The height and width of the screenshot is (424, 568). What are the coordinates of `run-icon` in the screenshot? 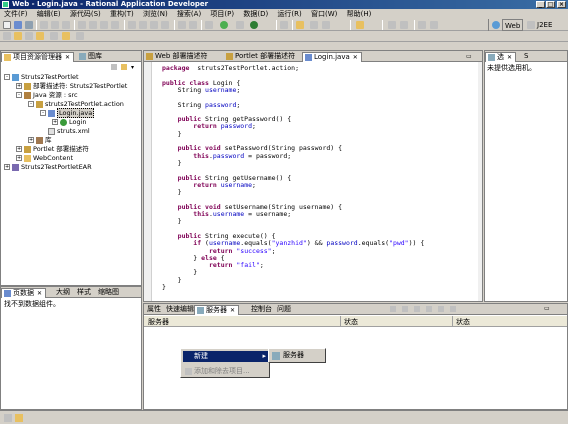 It's located at (224, 25).